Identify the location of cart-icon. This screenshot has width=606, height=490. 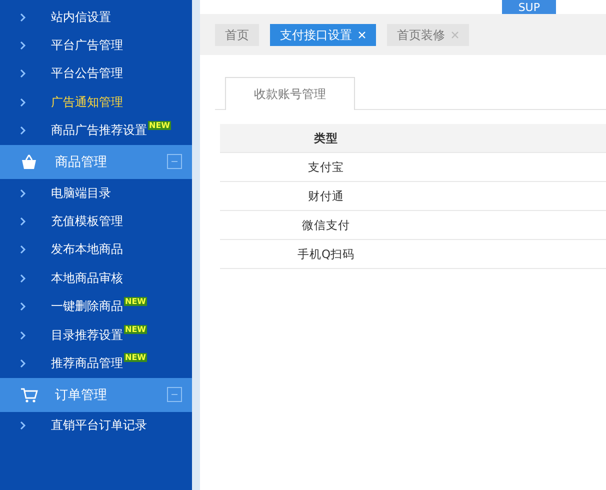
(29, 394).